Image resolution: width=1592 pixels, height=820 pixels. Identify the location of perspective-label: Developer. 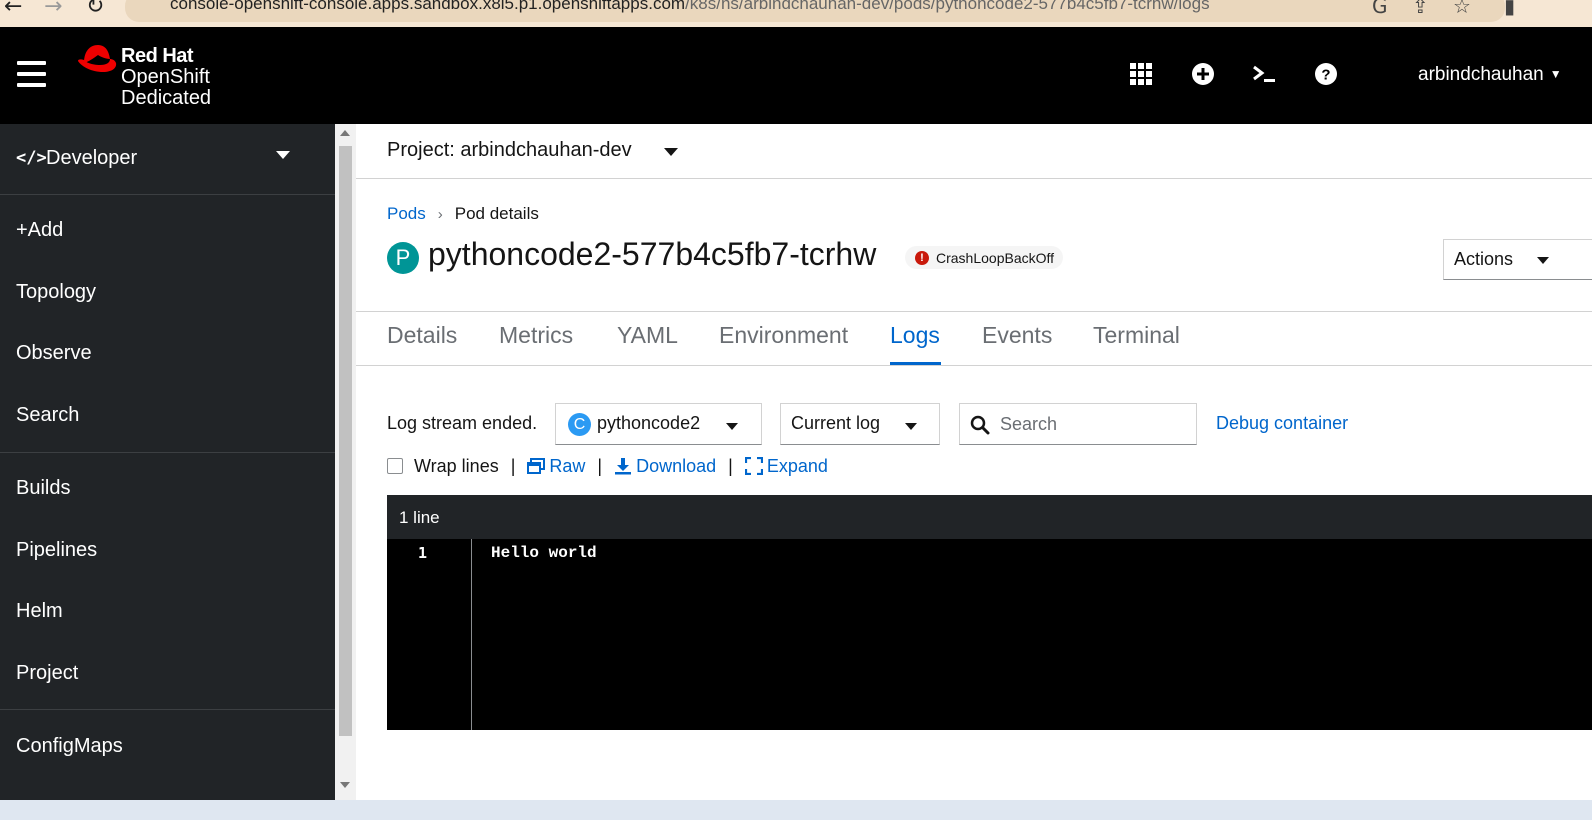
(92, 158).